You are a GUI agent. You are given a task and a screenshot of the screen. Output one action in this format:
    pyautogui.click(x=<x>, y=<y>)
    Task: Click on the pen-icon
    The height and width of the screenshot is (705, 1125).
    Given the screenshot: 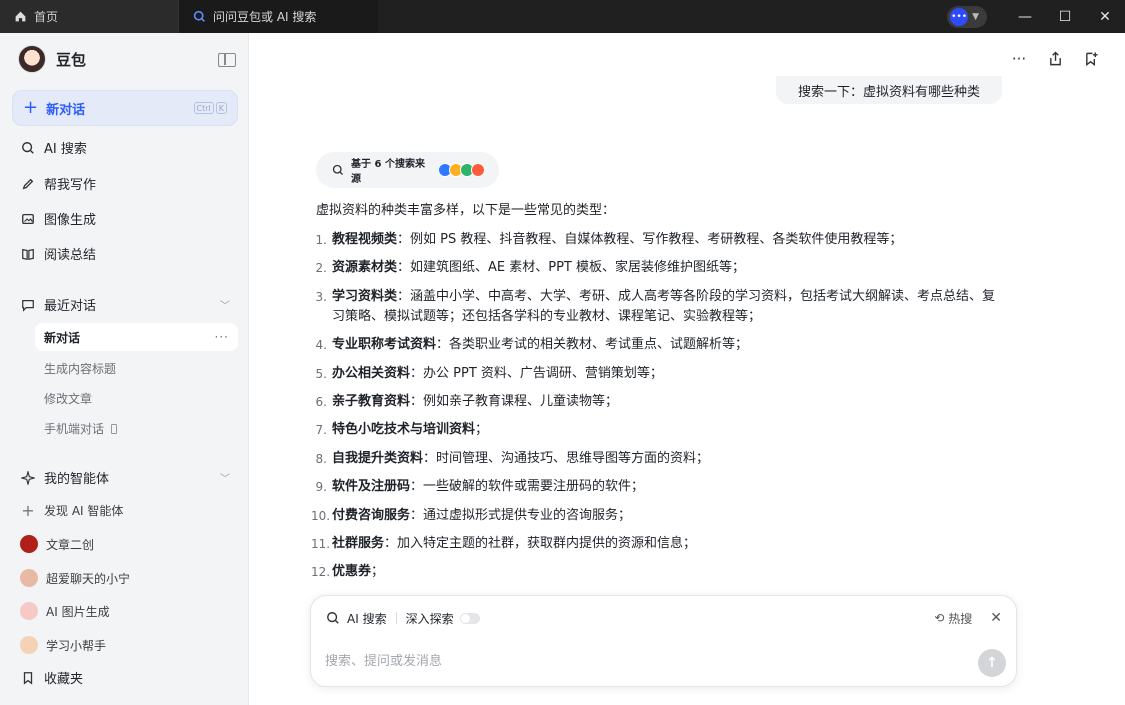 What is the action you would take?
    pyautogui.click(x=28, y=184)
    